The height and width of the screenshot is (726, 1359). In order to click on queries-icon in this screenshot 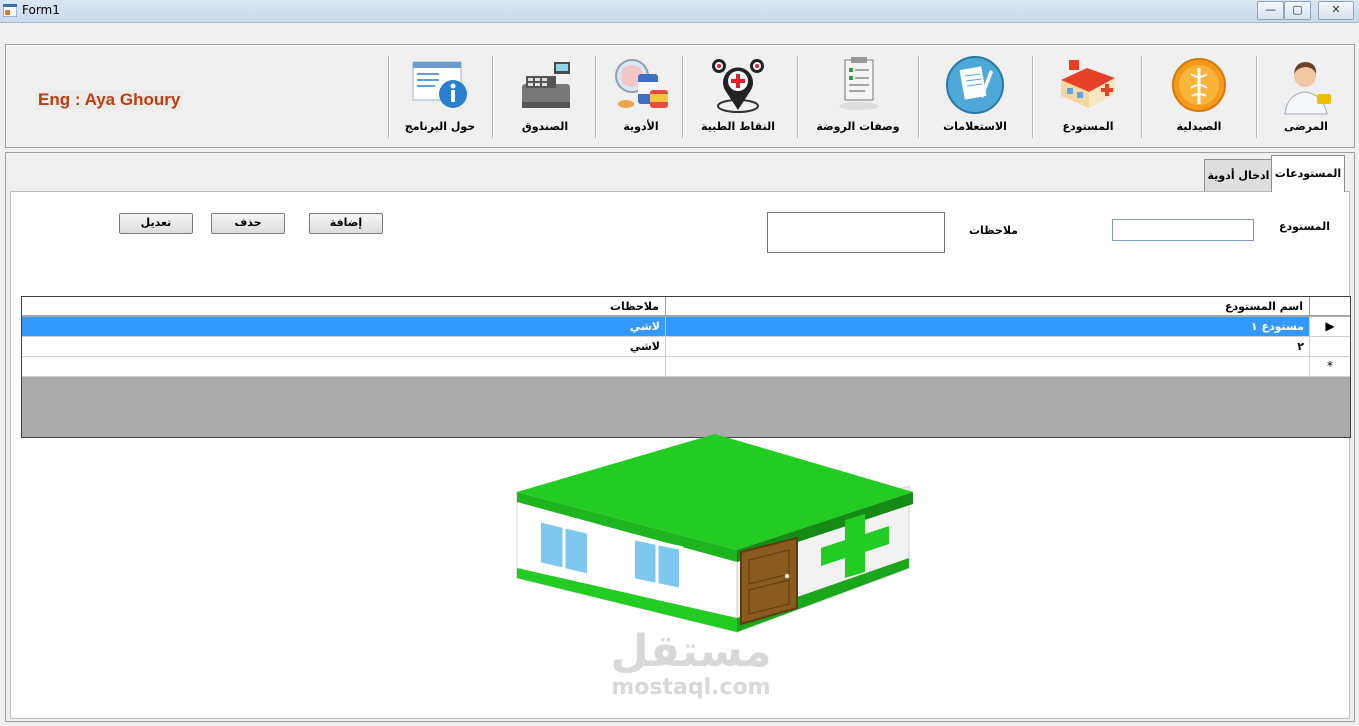, I will do `click(975, 85)`.